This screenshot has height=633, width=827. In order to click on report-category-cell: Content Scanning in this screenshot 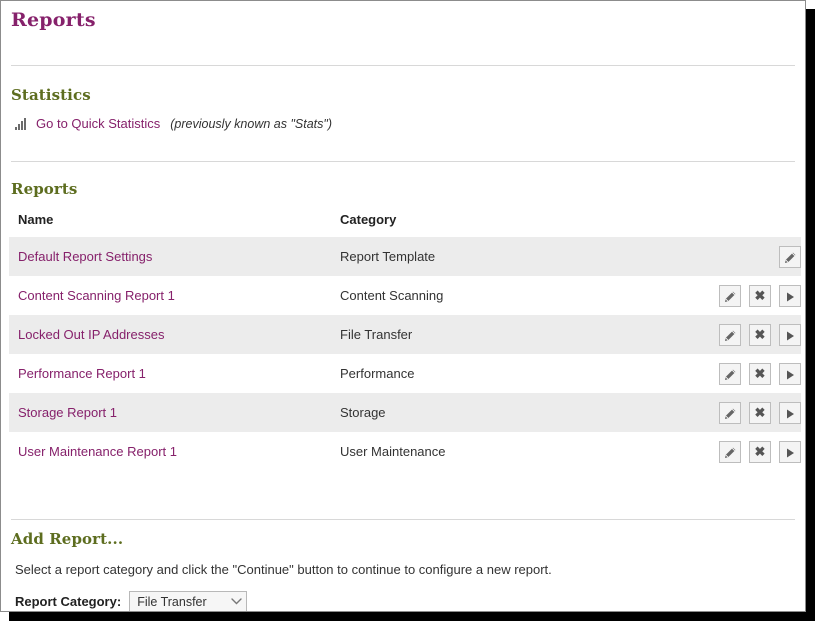, I will do `click(392, 295)`.